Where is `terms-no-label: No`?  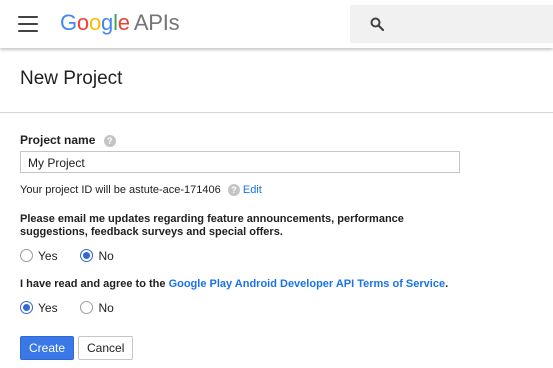
terms-no-label: No is located at coordinates (105, 308).